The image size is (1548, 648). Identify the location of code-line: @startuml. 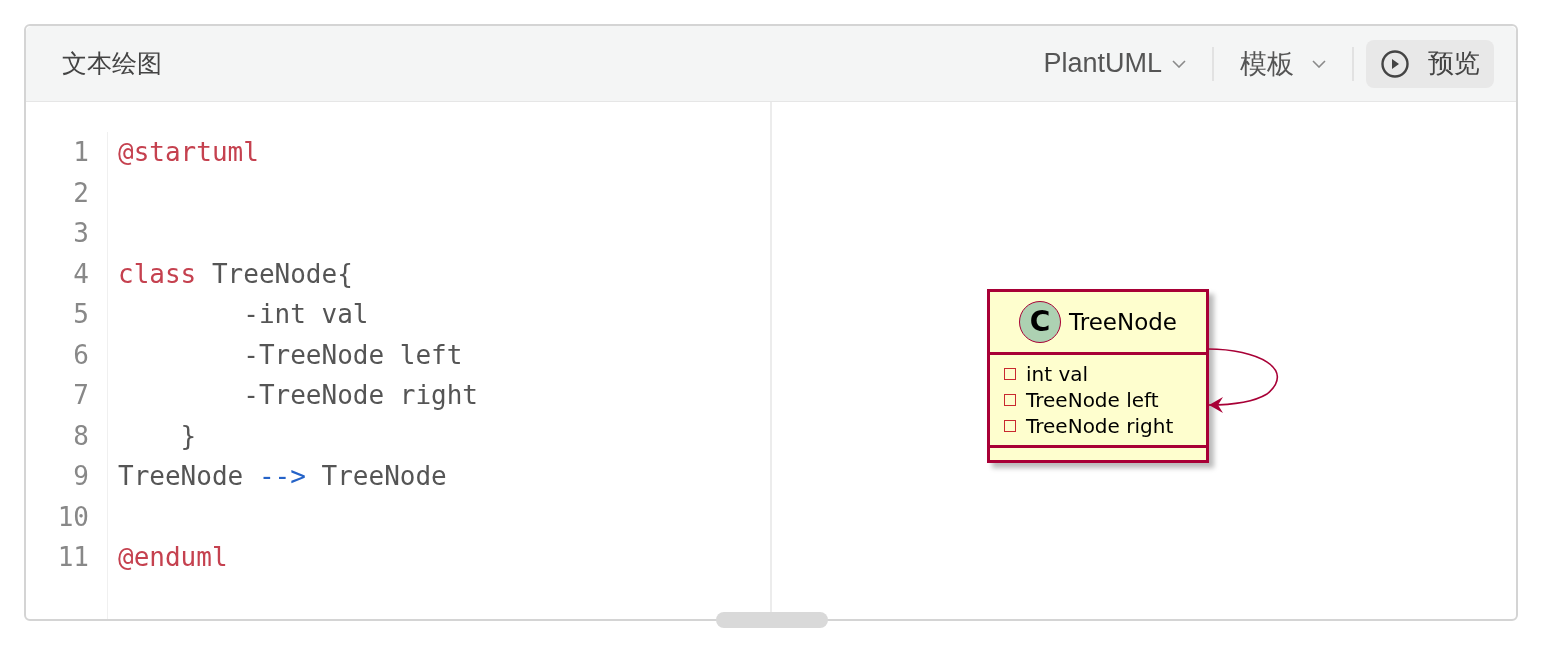
(188, 152).